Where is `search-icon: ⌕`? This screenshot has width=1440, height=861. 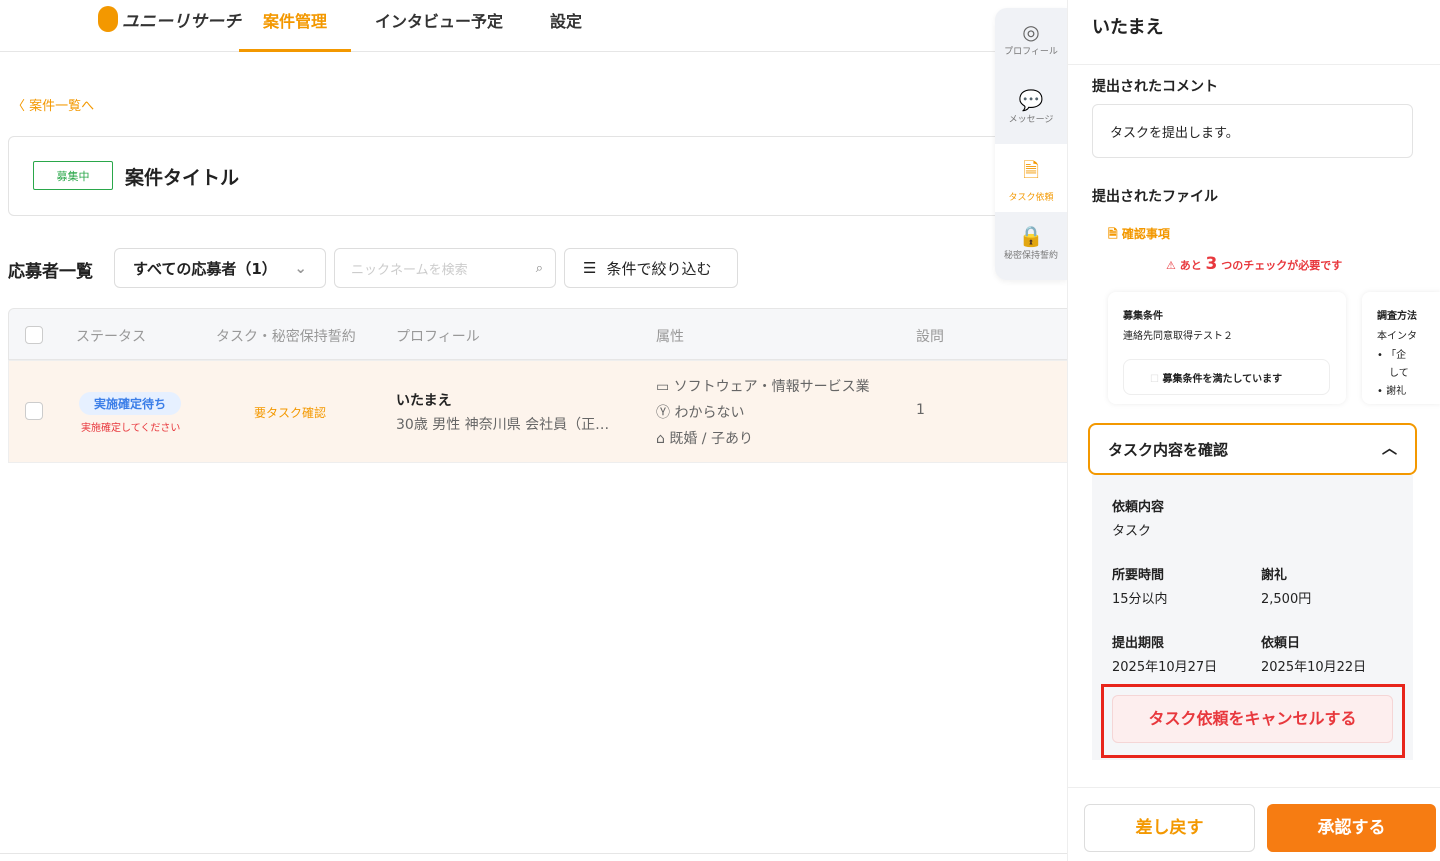 search-icon: ⌕ is located at coordinates (539, 268).